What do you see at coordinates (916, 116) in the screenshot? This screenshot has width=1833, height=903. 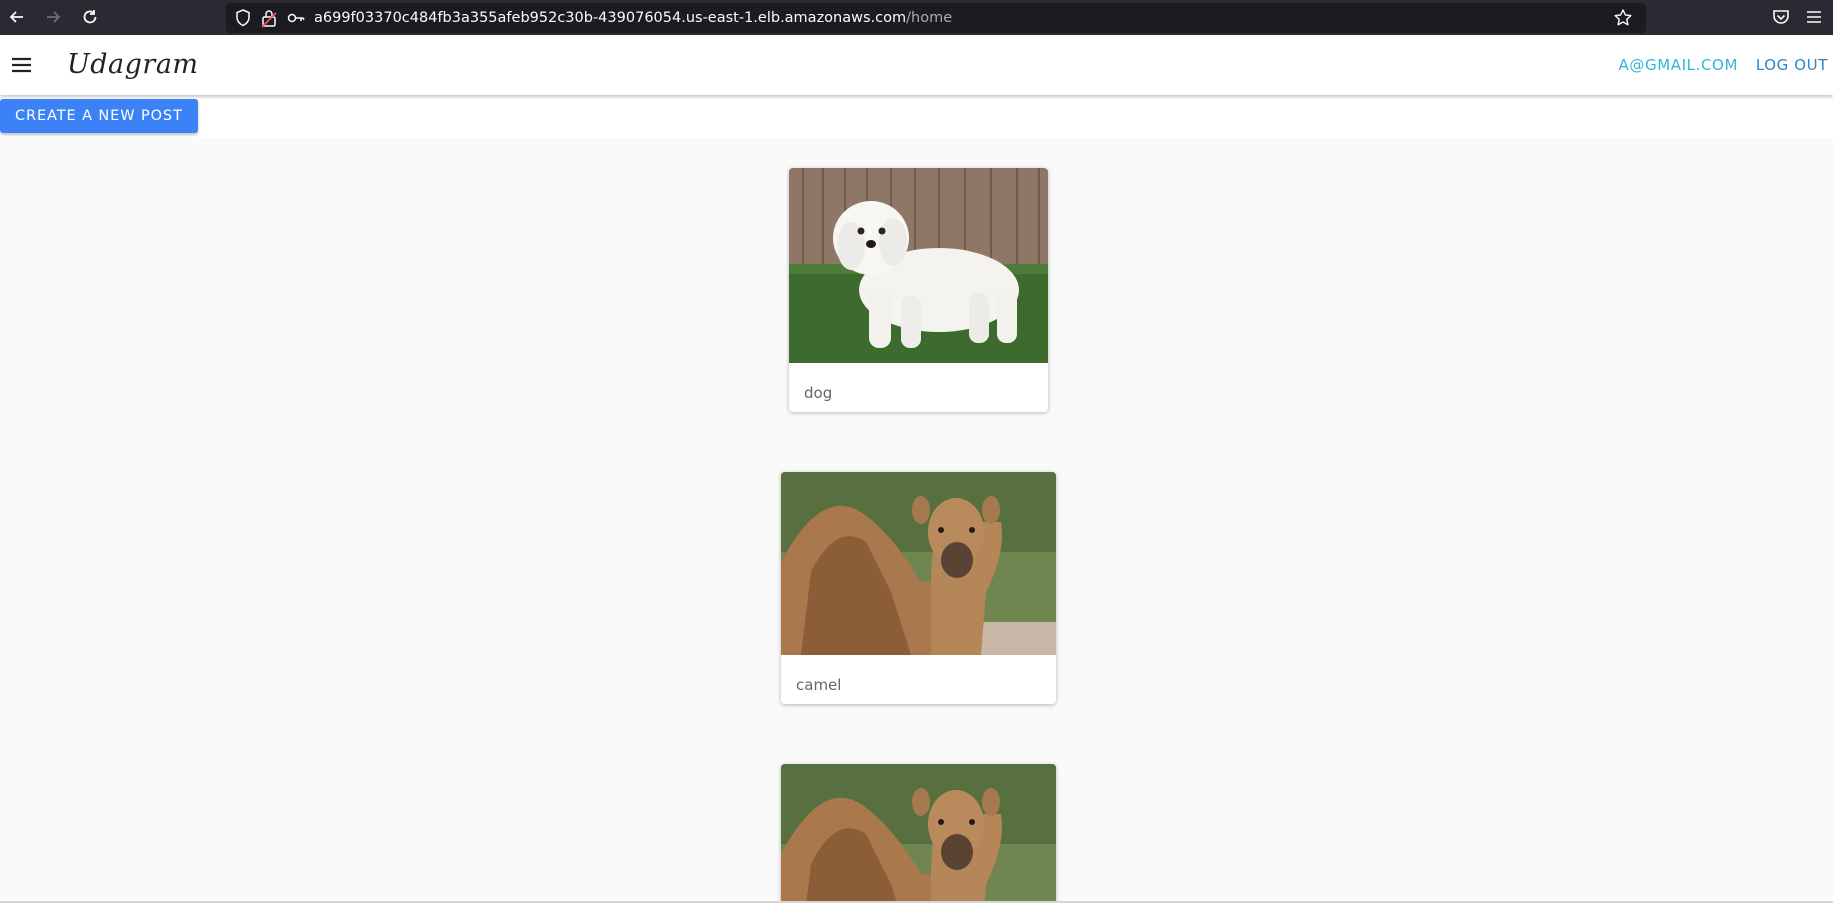 I see `toolbar-row: CREATE A NEW POST` at bounding box center [916, 116].